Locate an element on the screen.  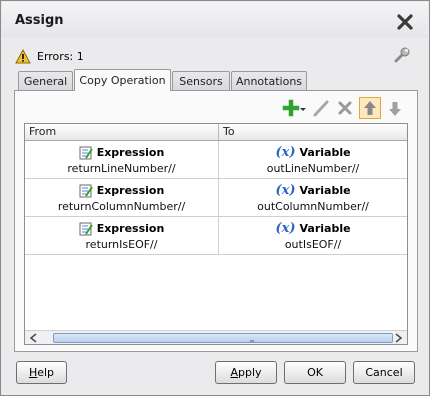
from-path: returnIsEOF// is located at coordinates (121, 244).